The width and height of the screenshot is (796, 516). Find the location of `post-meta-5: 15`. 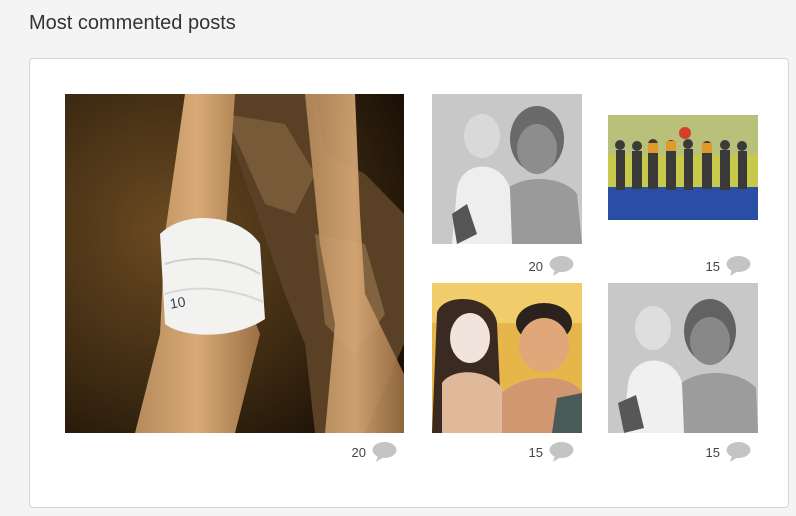

post-meta-5: 15 is located at coordinates (715, 452).